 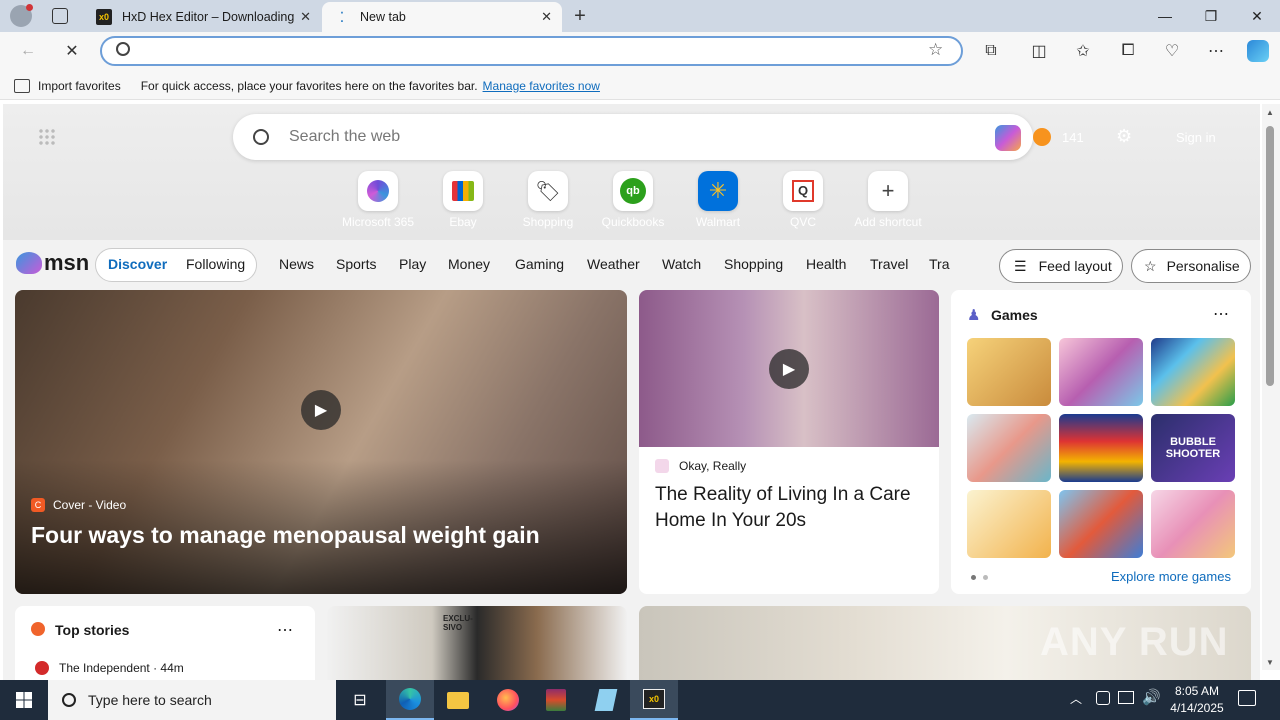 What do you see at coordinates (1171, 576) in the screenshot?
I see `explore-more-games-link: Explore more games` at bounding box center [1171, 576].